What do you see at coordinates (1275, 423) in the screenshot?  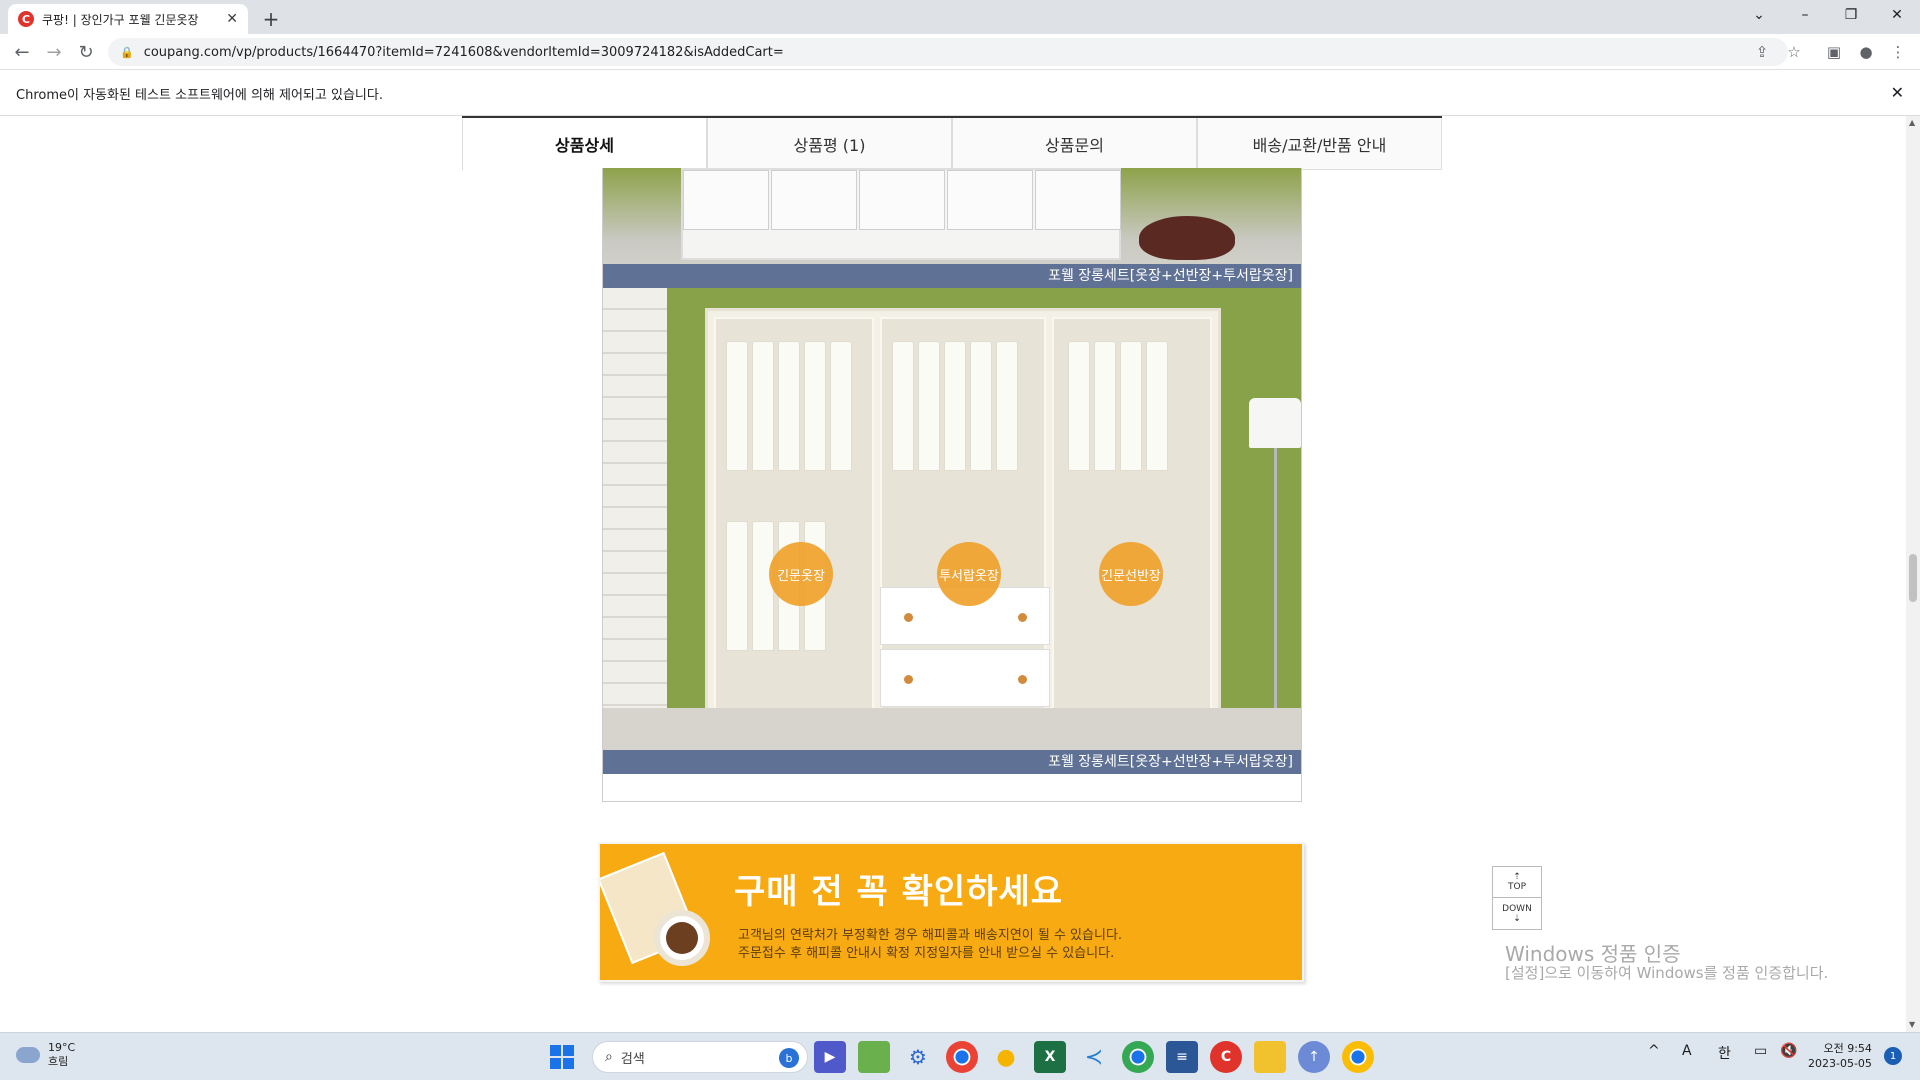 I see `lamp-shade` at bounding box center [1275, 423].